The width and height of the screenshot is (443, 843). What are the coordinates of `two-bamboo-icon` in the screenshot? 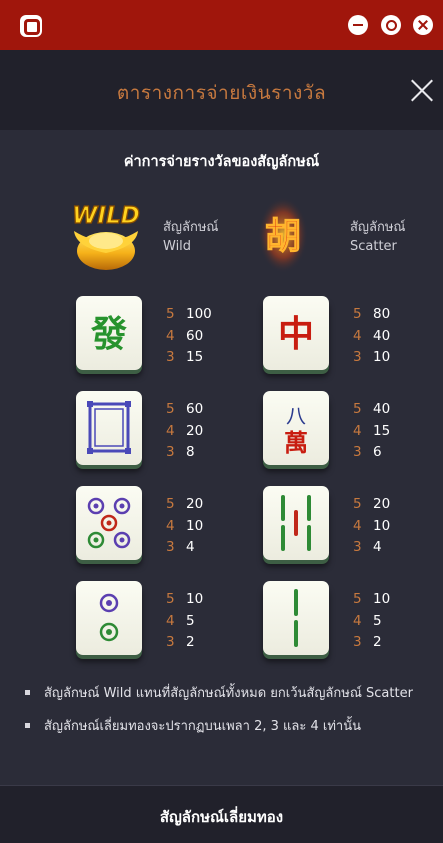 It's located at (296, 618).